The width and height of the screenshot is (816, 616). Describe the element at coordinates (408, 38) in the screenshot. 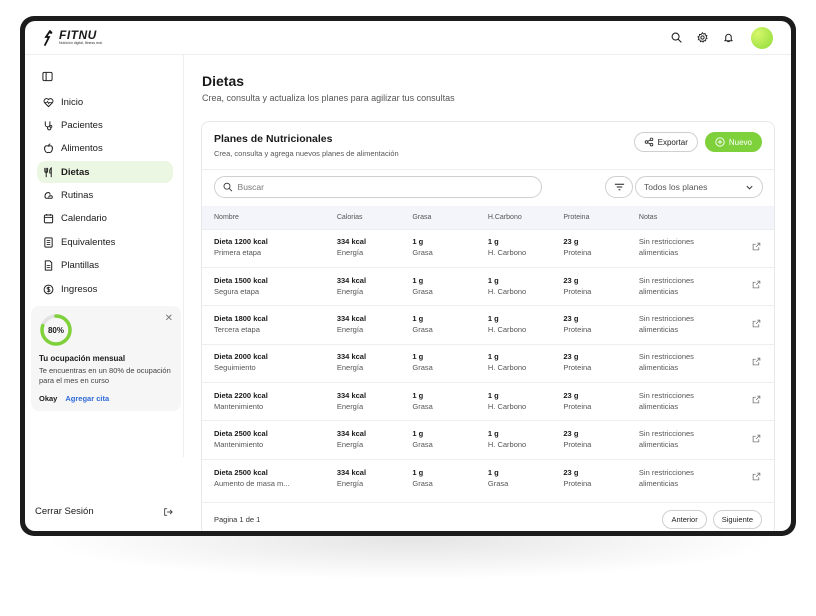

I see `top-bar: FITNU Nutrición digital, fitness real.` at that location.